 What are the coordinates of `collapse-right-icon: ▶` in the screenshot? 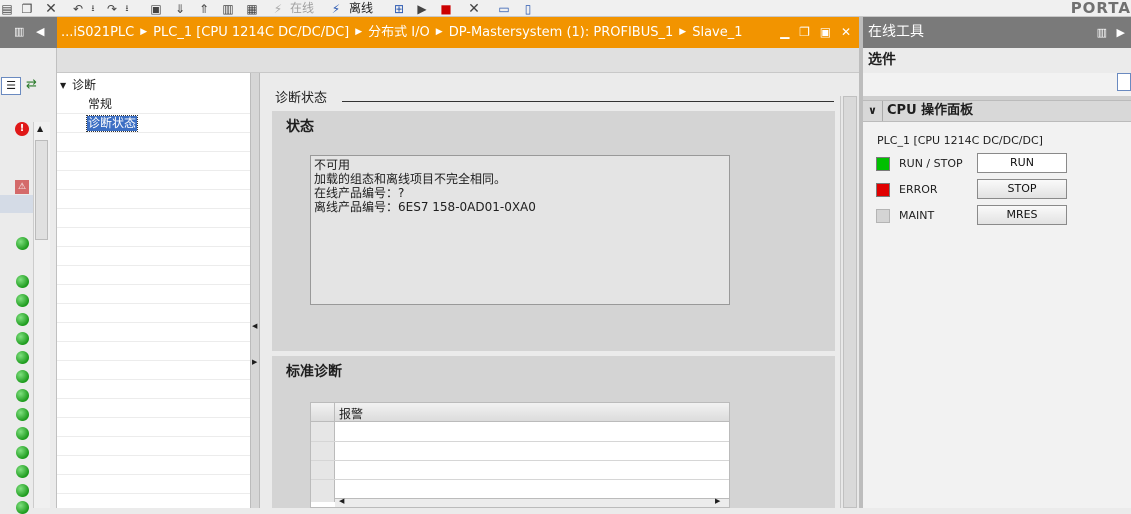 It's located at (1121, 32).